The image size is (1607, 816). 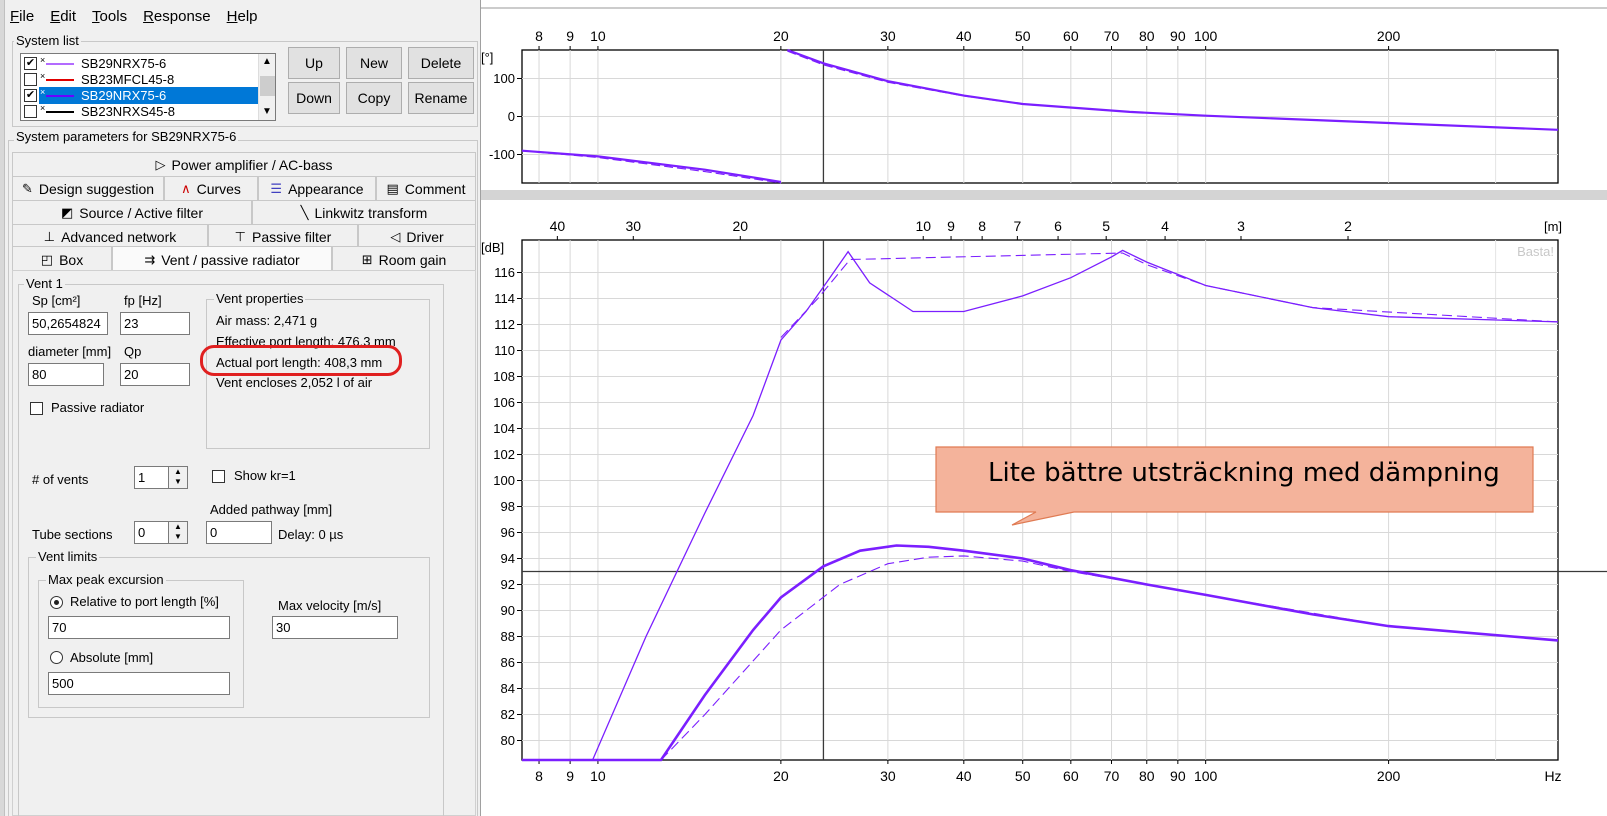 What do you see at coordinates (504, 376) in the screenshot?
I see `y-tick-label: 108` at bounding box center [504, 376].